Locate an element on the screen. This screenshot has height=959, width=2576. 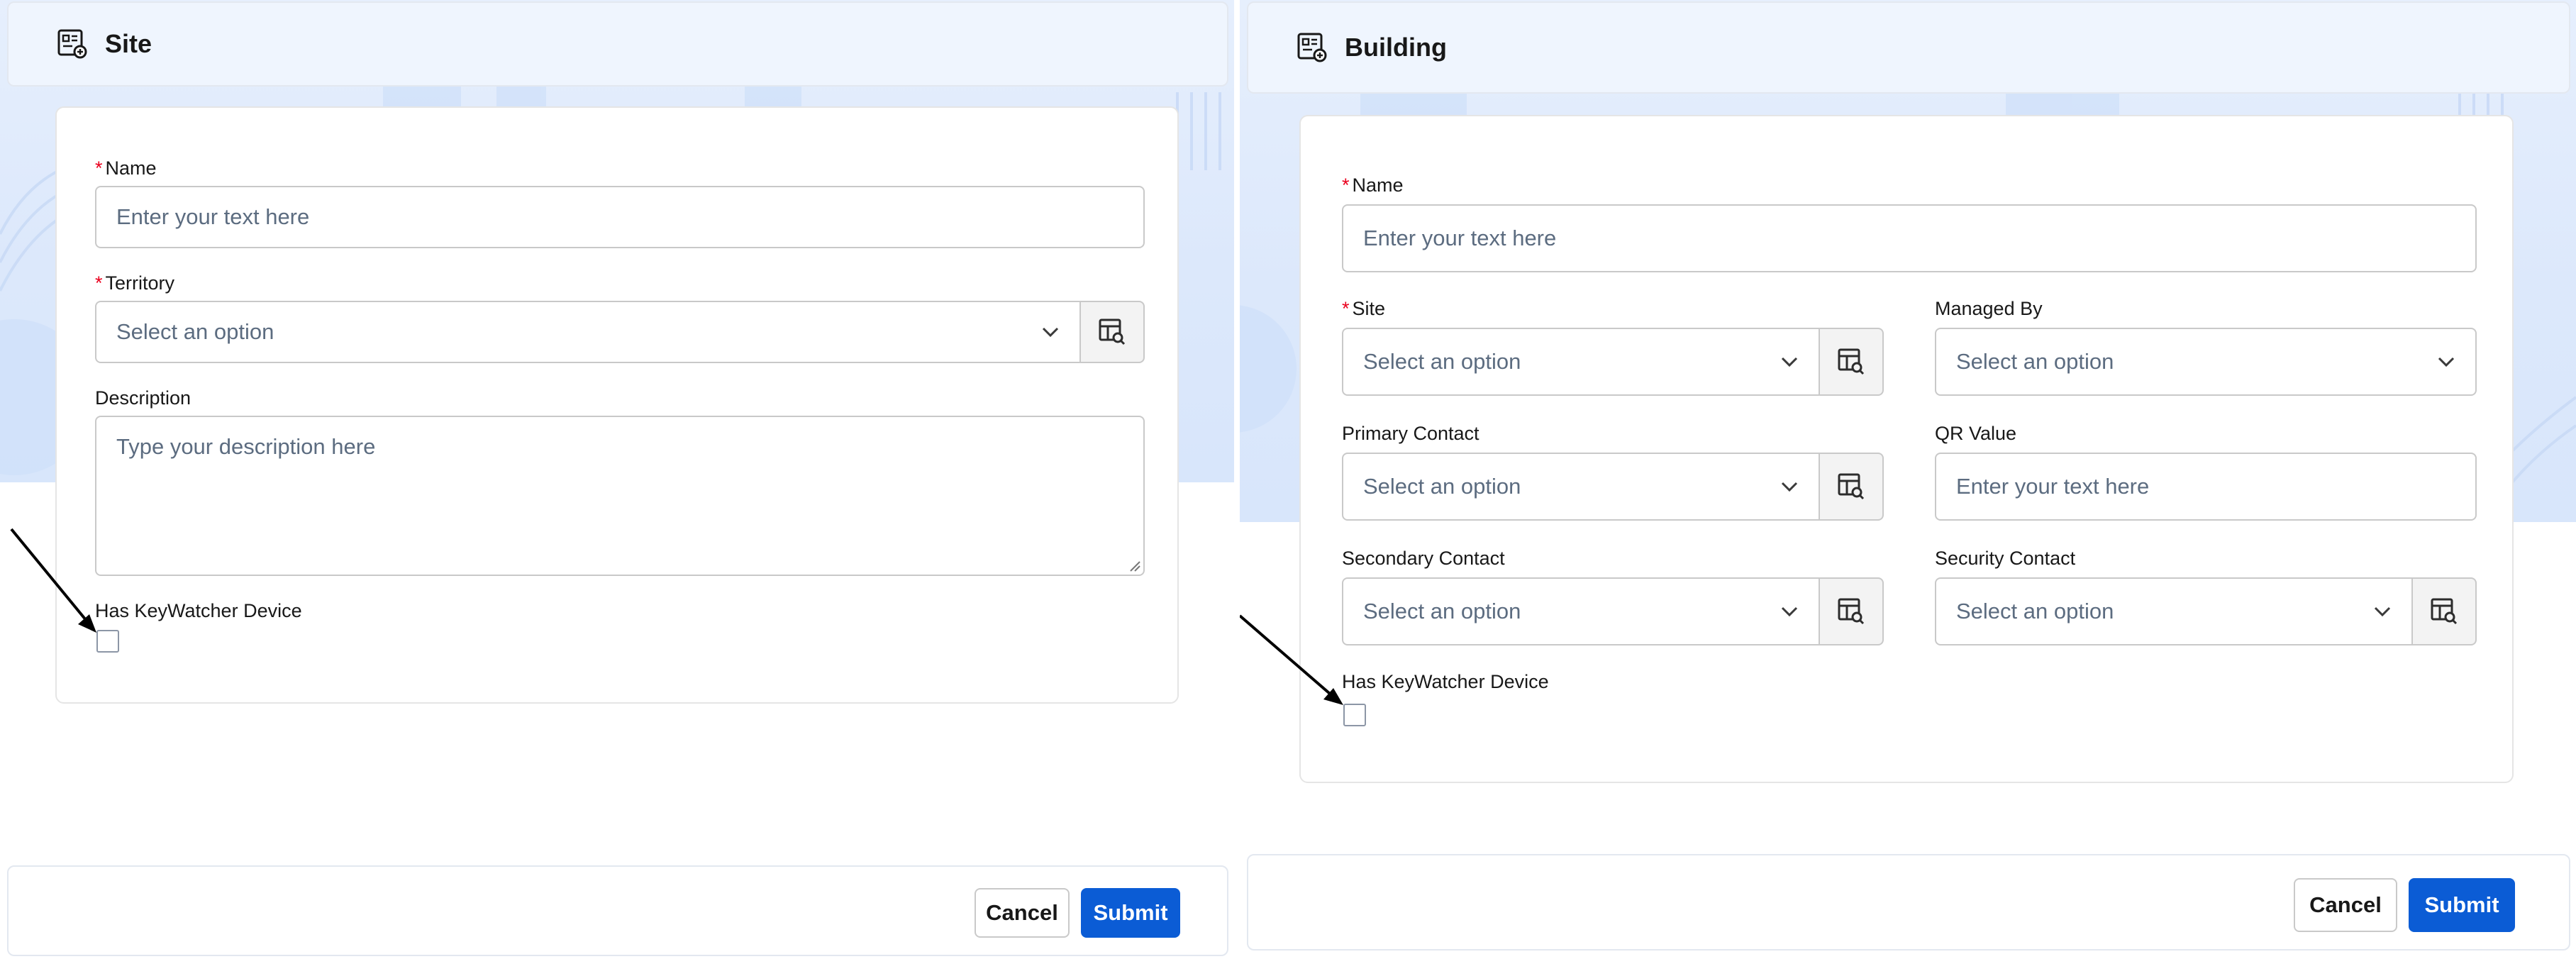
primary-contact-placeholder: Select an option is located at coordinates (1442, 487).